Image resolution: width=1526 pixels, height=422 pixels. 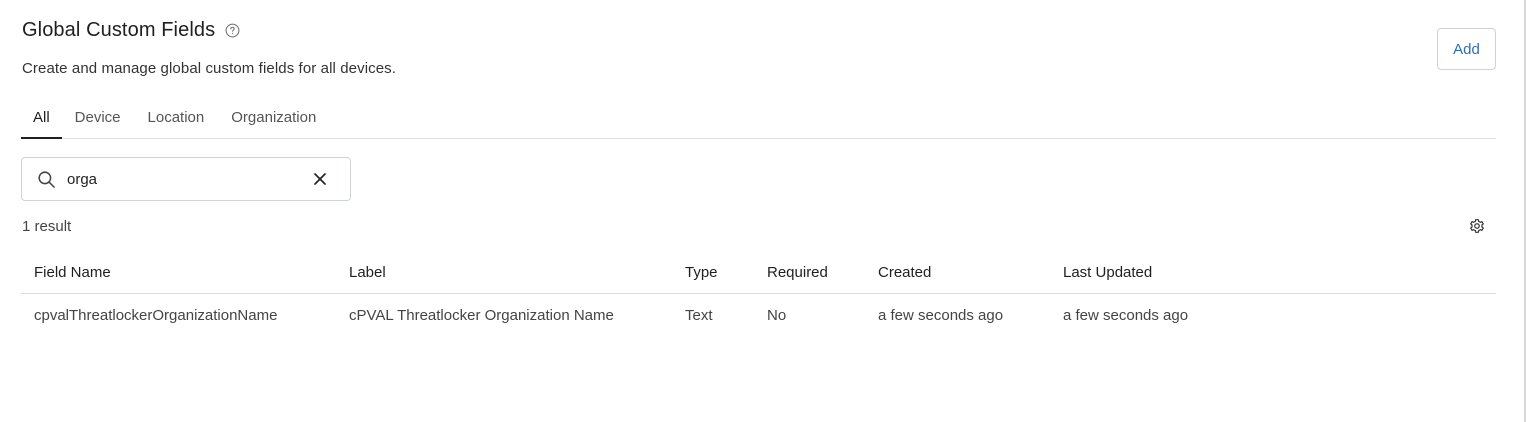 What do you see at coordinates (777, 315) in the screenshot?
I see `cell-required: No` at bounding box center [777, 315].